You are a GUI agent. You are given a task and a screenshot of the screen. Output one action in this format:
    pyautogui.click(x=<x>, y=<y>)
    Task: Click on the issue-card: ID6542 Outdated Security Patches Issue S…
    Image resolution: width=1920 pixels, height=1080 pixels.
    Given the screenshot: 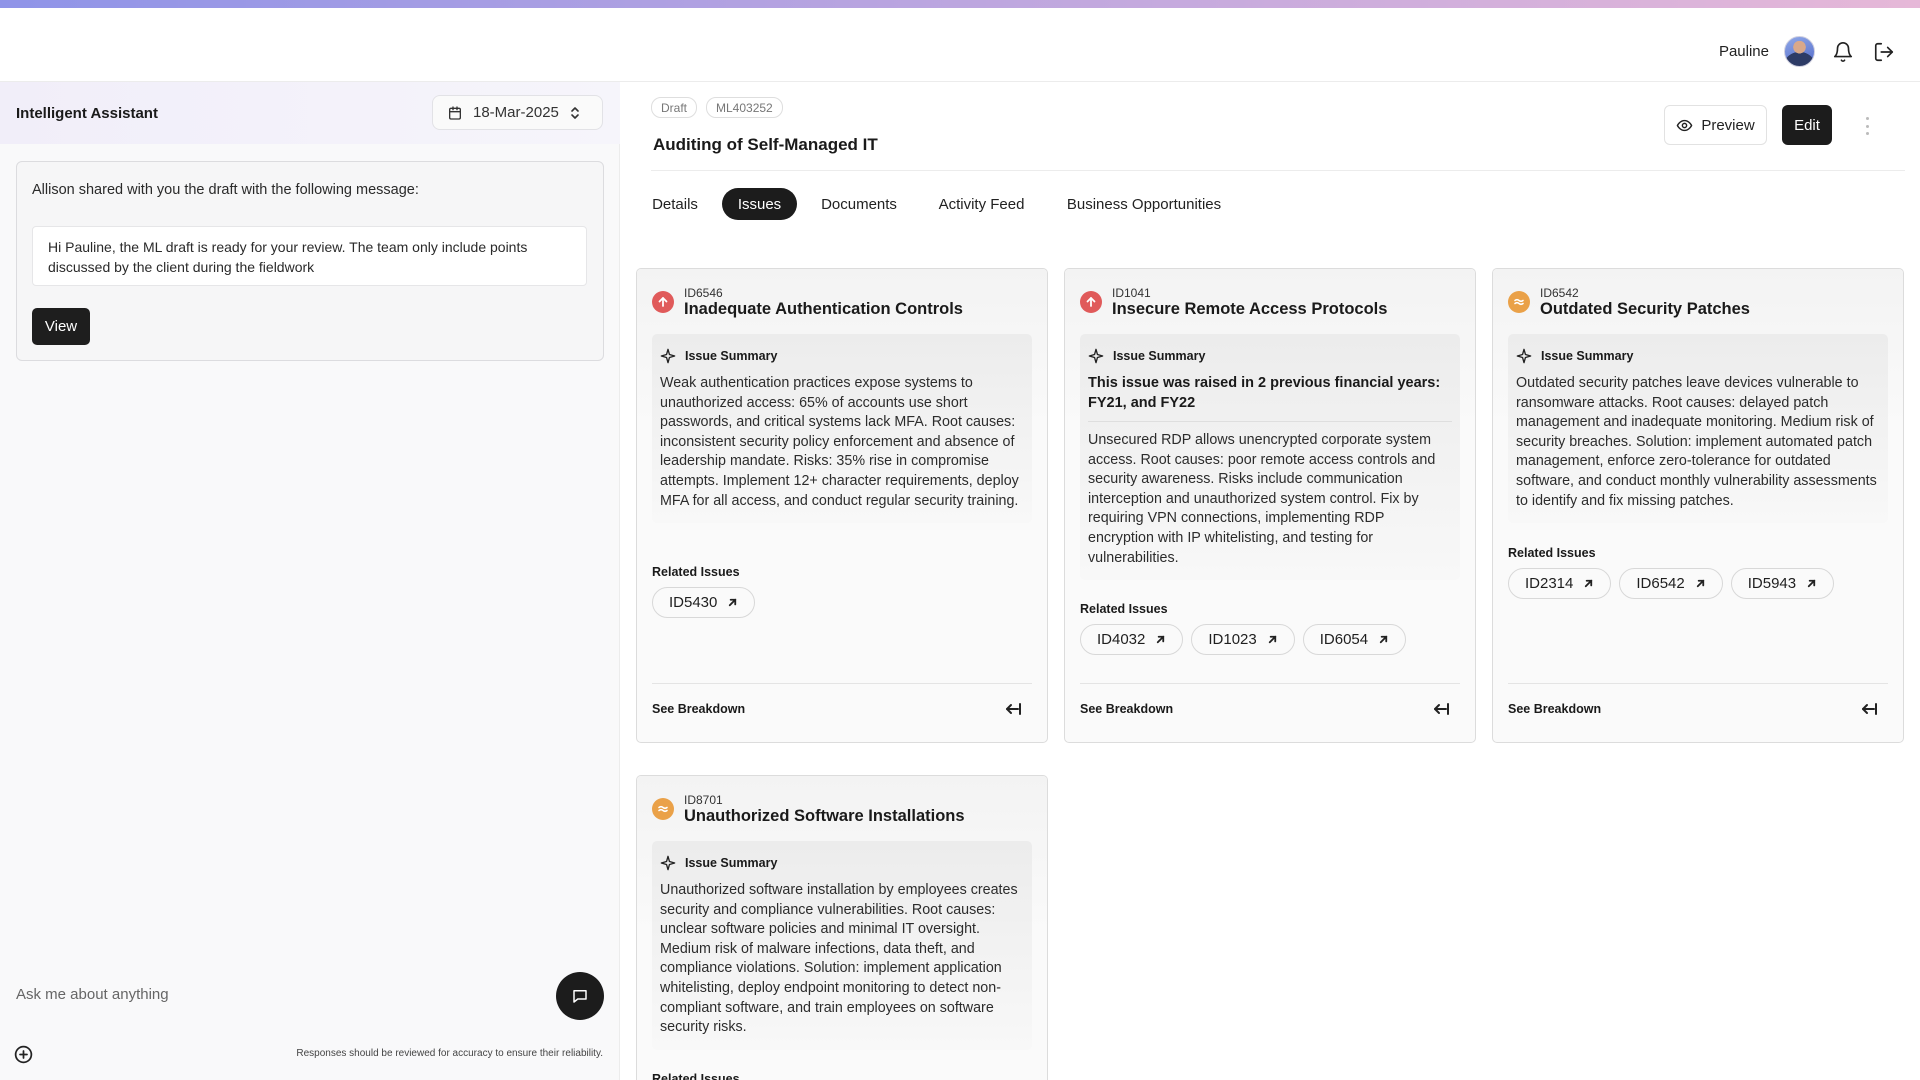 What is the action you would take?
    pyautogui.click(x=1698, y=505)
    